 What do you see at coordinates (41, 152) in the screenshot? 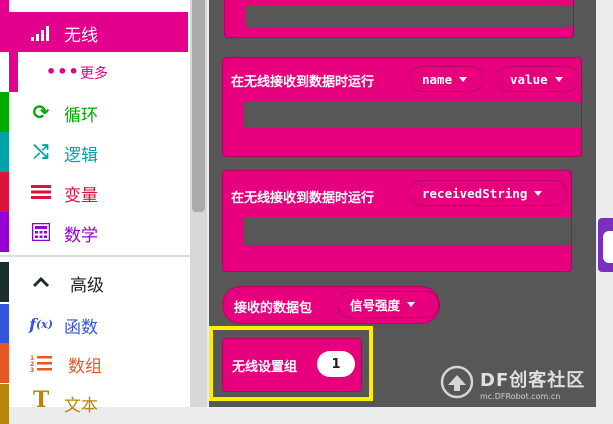
I see `shuffle-icon: ⤭` at bounding box center [41, 152].